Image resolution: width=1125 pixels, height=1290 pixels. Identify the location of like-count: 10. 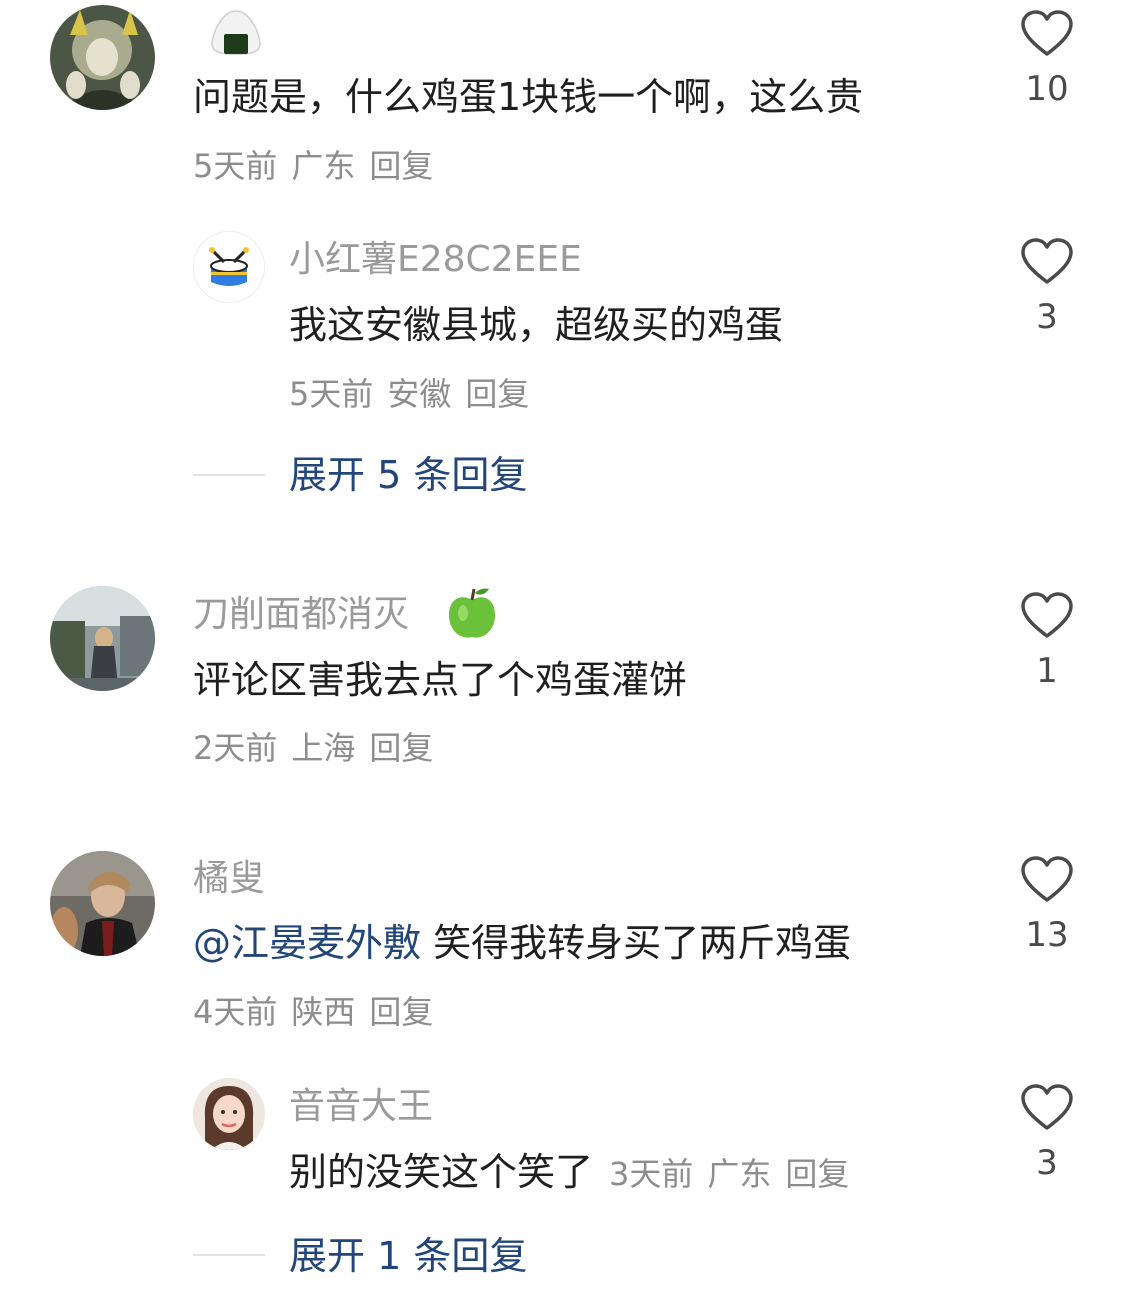
(1047, 89).